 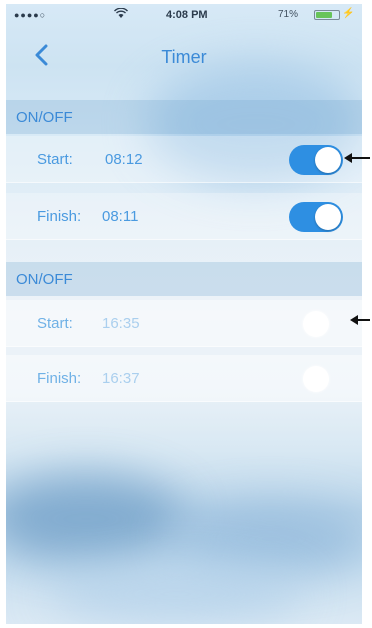 What do you see at coordinates (184, 117) in the screenshot?
I see `section-header-timer-1: ON/OFF` at bounding box center [184, 117].